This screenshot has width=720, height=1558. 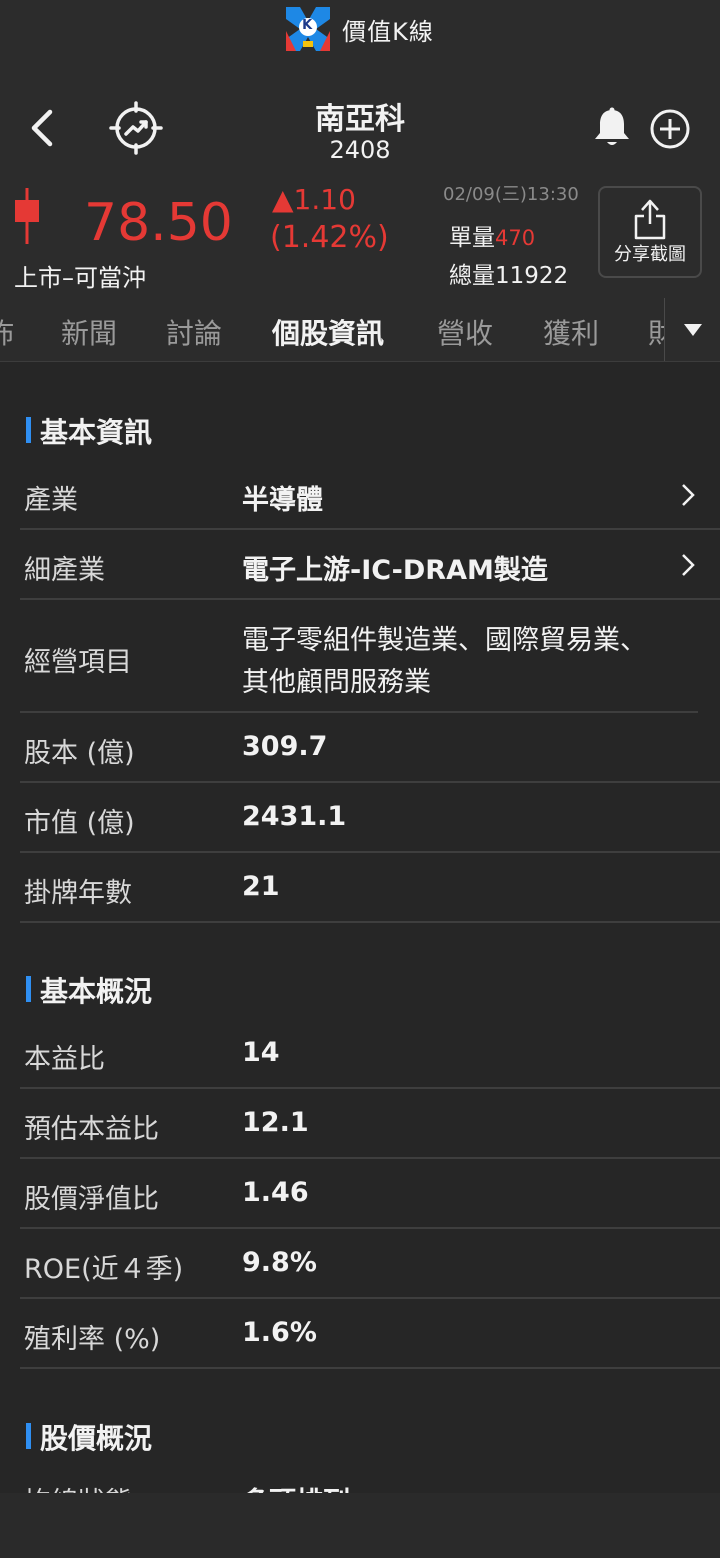 I want to click on row-roe: ROE(近４季) 9.8%, so click(x=370, y=1264).